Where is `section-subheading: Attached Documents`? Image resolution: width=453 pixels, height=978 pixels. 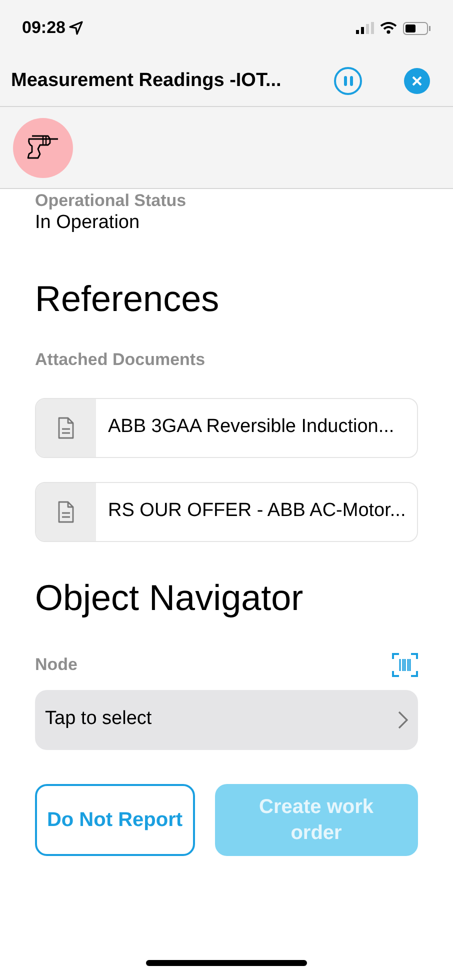 section-subheading: Attached Documents is located at coordinates (120, 360).